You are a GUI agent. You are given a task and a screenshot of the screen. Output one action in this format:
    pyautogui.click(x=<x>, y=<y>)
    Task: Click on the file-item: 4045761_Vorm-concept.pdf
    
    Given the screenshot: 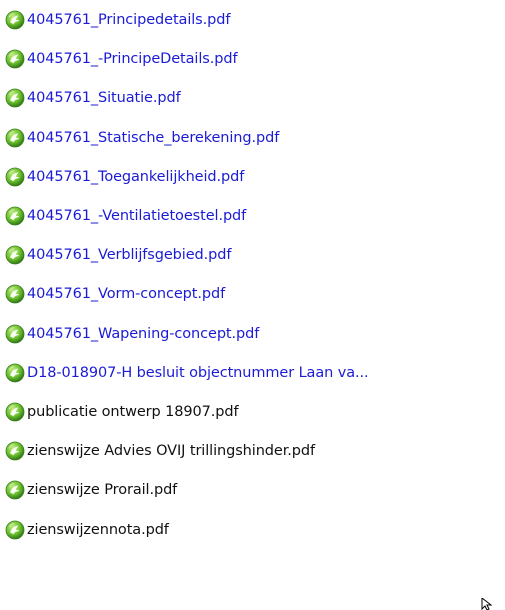 What is the action you would take?
    pyautogui.click(x=115, y=294)
    